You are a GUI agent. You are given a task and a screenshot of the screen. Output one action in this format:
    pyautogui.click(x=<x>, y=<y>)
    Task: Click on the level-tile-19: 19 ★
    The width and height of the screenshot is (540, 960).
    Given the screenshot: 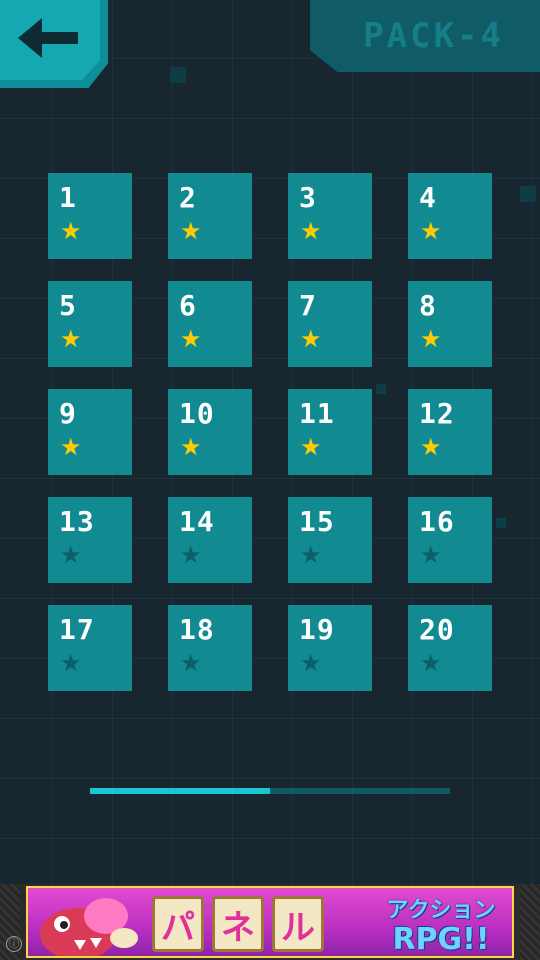 What is the action you would take?
    pyautogui.click(x=330, y=648)
    